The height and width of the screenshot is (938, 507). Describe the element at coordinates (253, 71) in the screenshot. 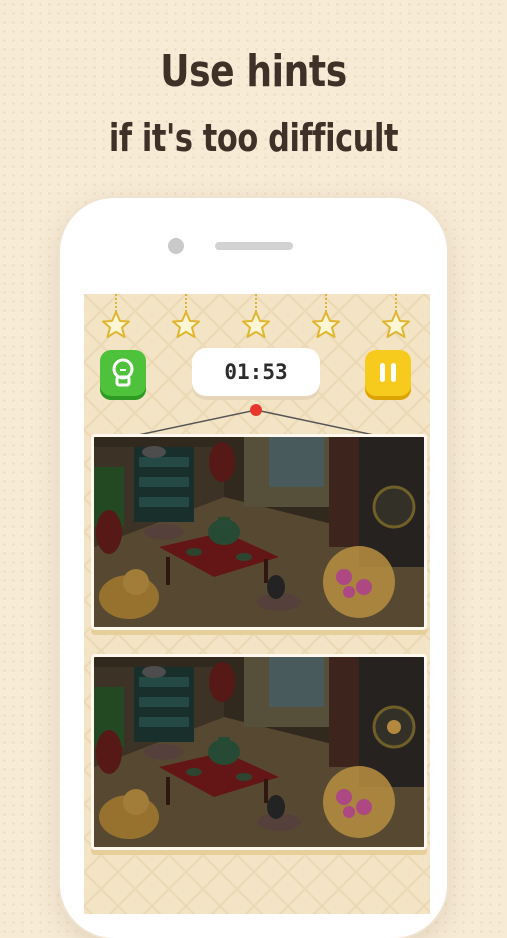

I see `headline-line1: Use hints` at that location.